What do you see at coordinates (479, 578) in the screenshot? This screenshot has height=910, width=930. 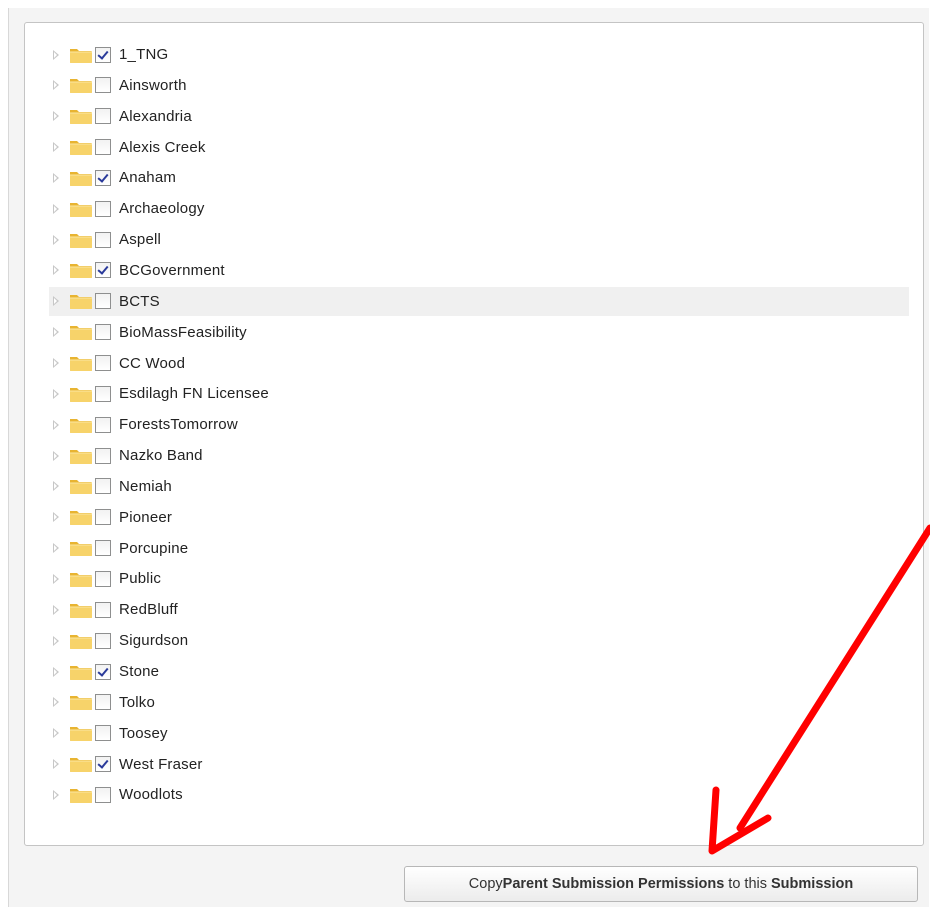 I see `tree-row: Public` at bounding box center [479, 578].